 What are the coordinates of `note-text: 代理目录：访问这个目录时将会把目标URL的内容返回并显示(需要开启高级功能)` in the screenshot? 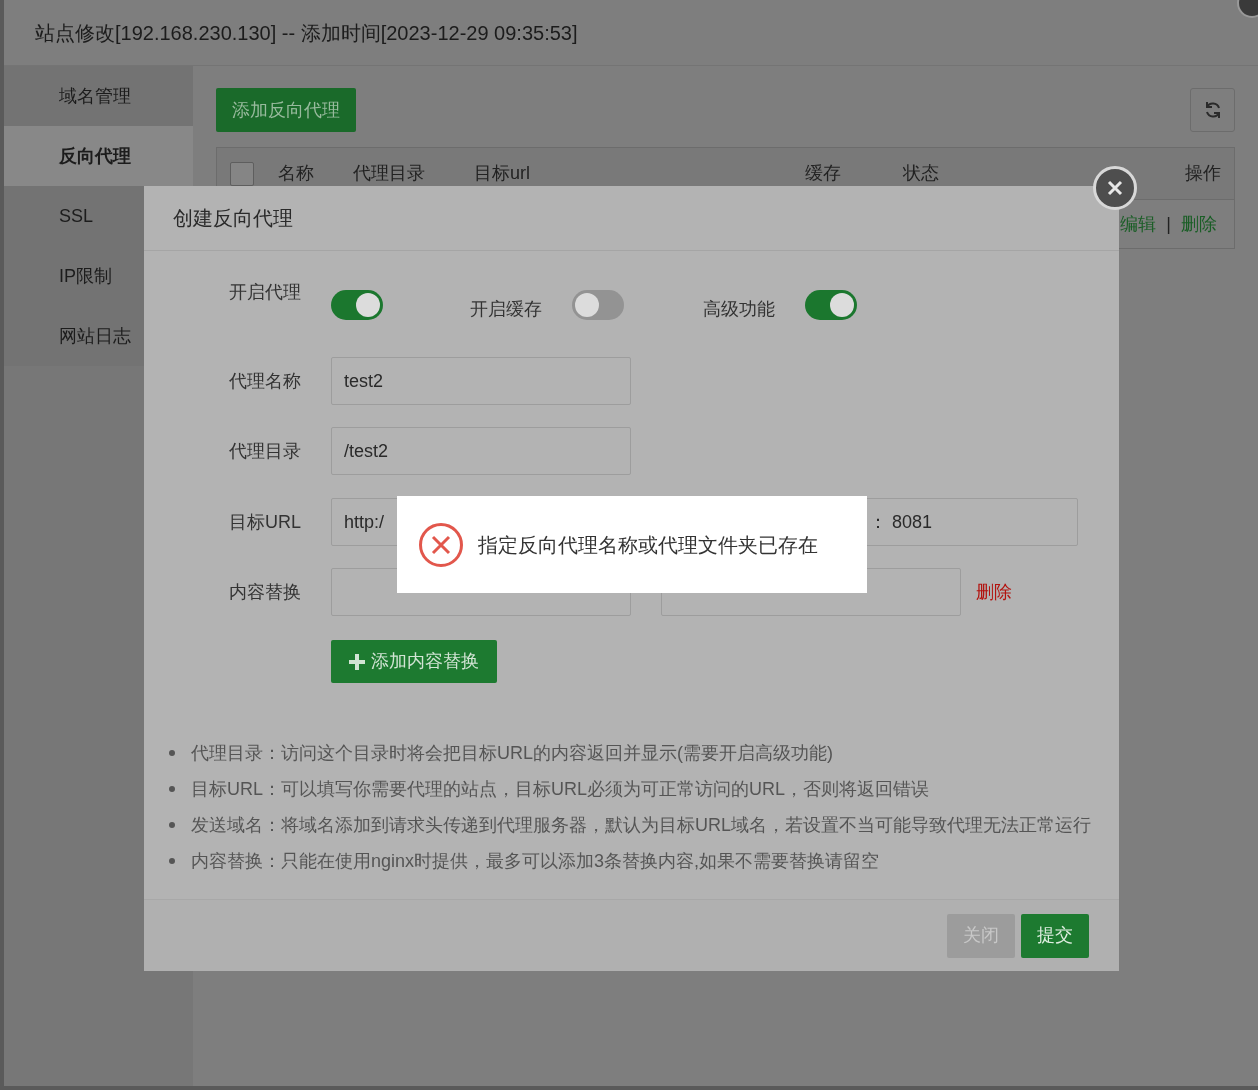 It's located at (512, 753).